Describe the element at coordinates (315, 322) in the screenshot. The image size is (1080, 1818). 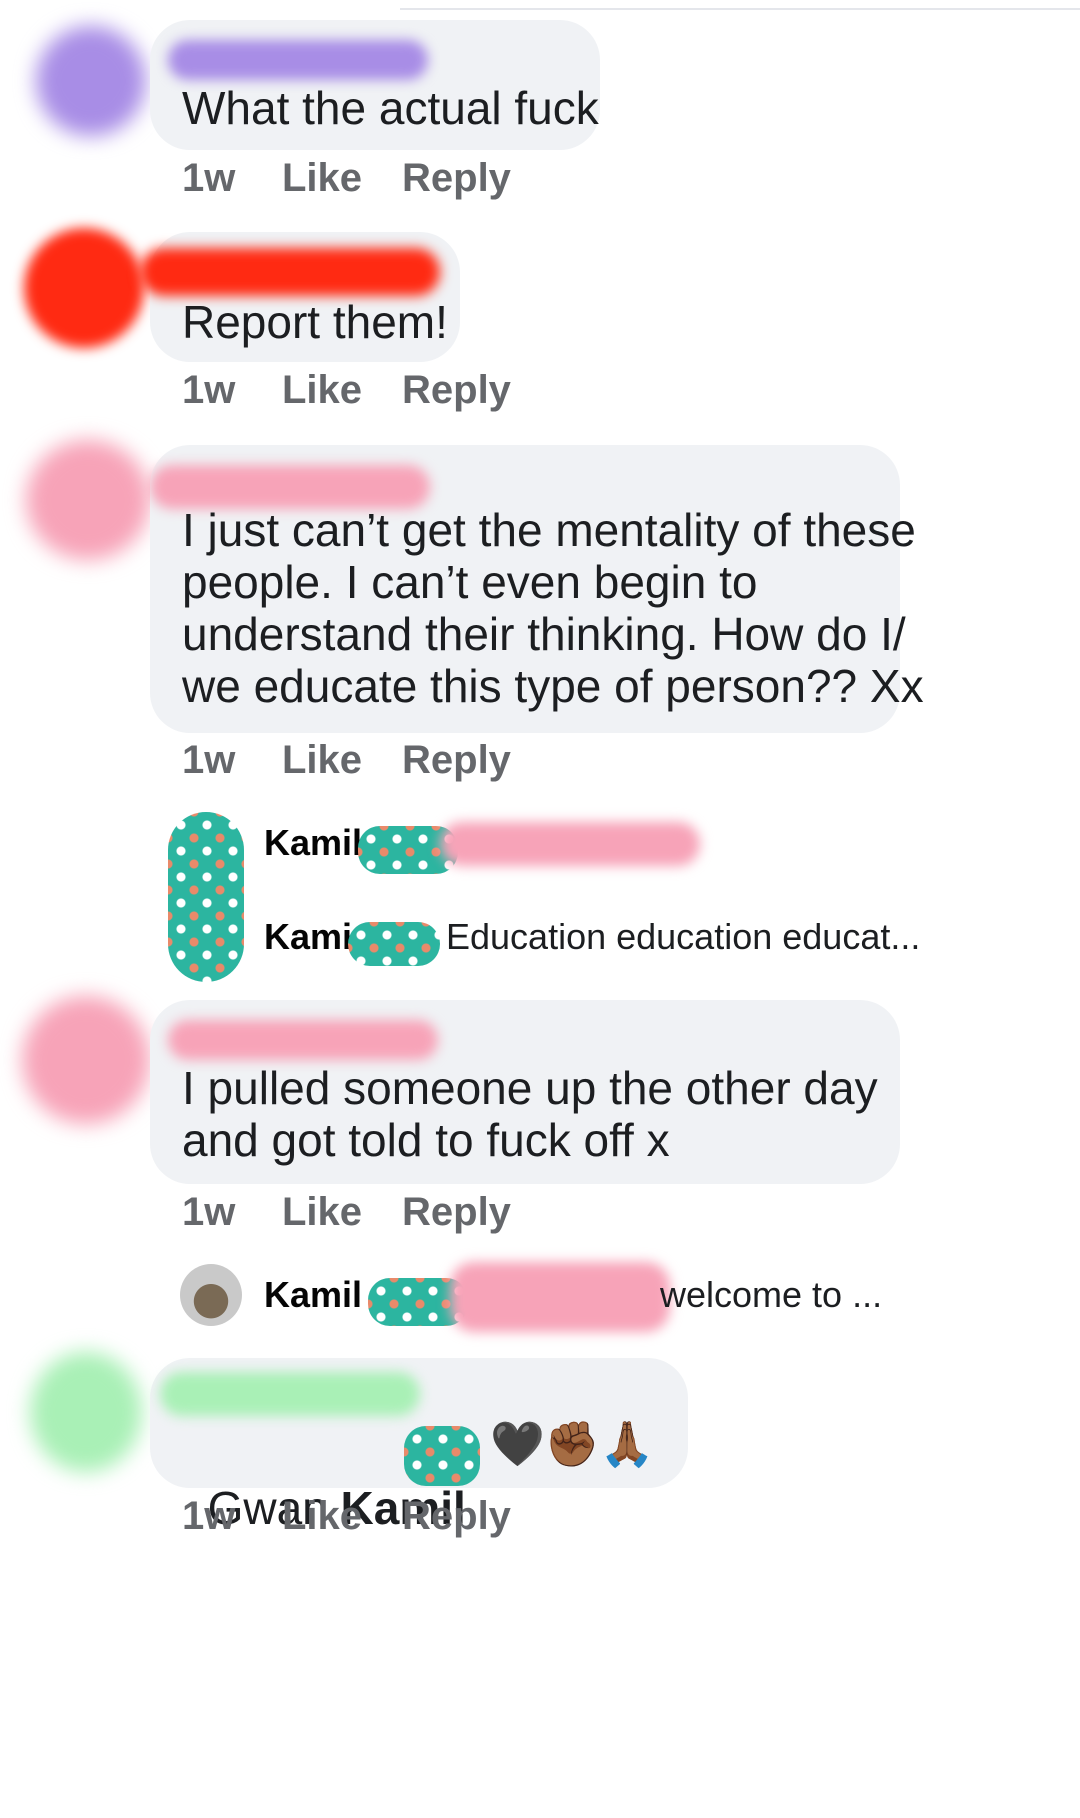
I see `comment-text: Report them!` at that location.